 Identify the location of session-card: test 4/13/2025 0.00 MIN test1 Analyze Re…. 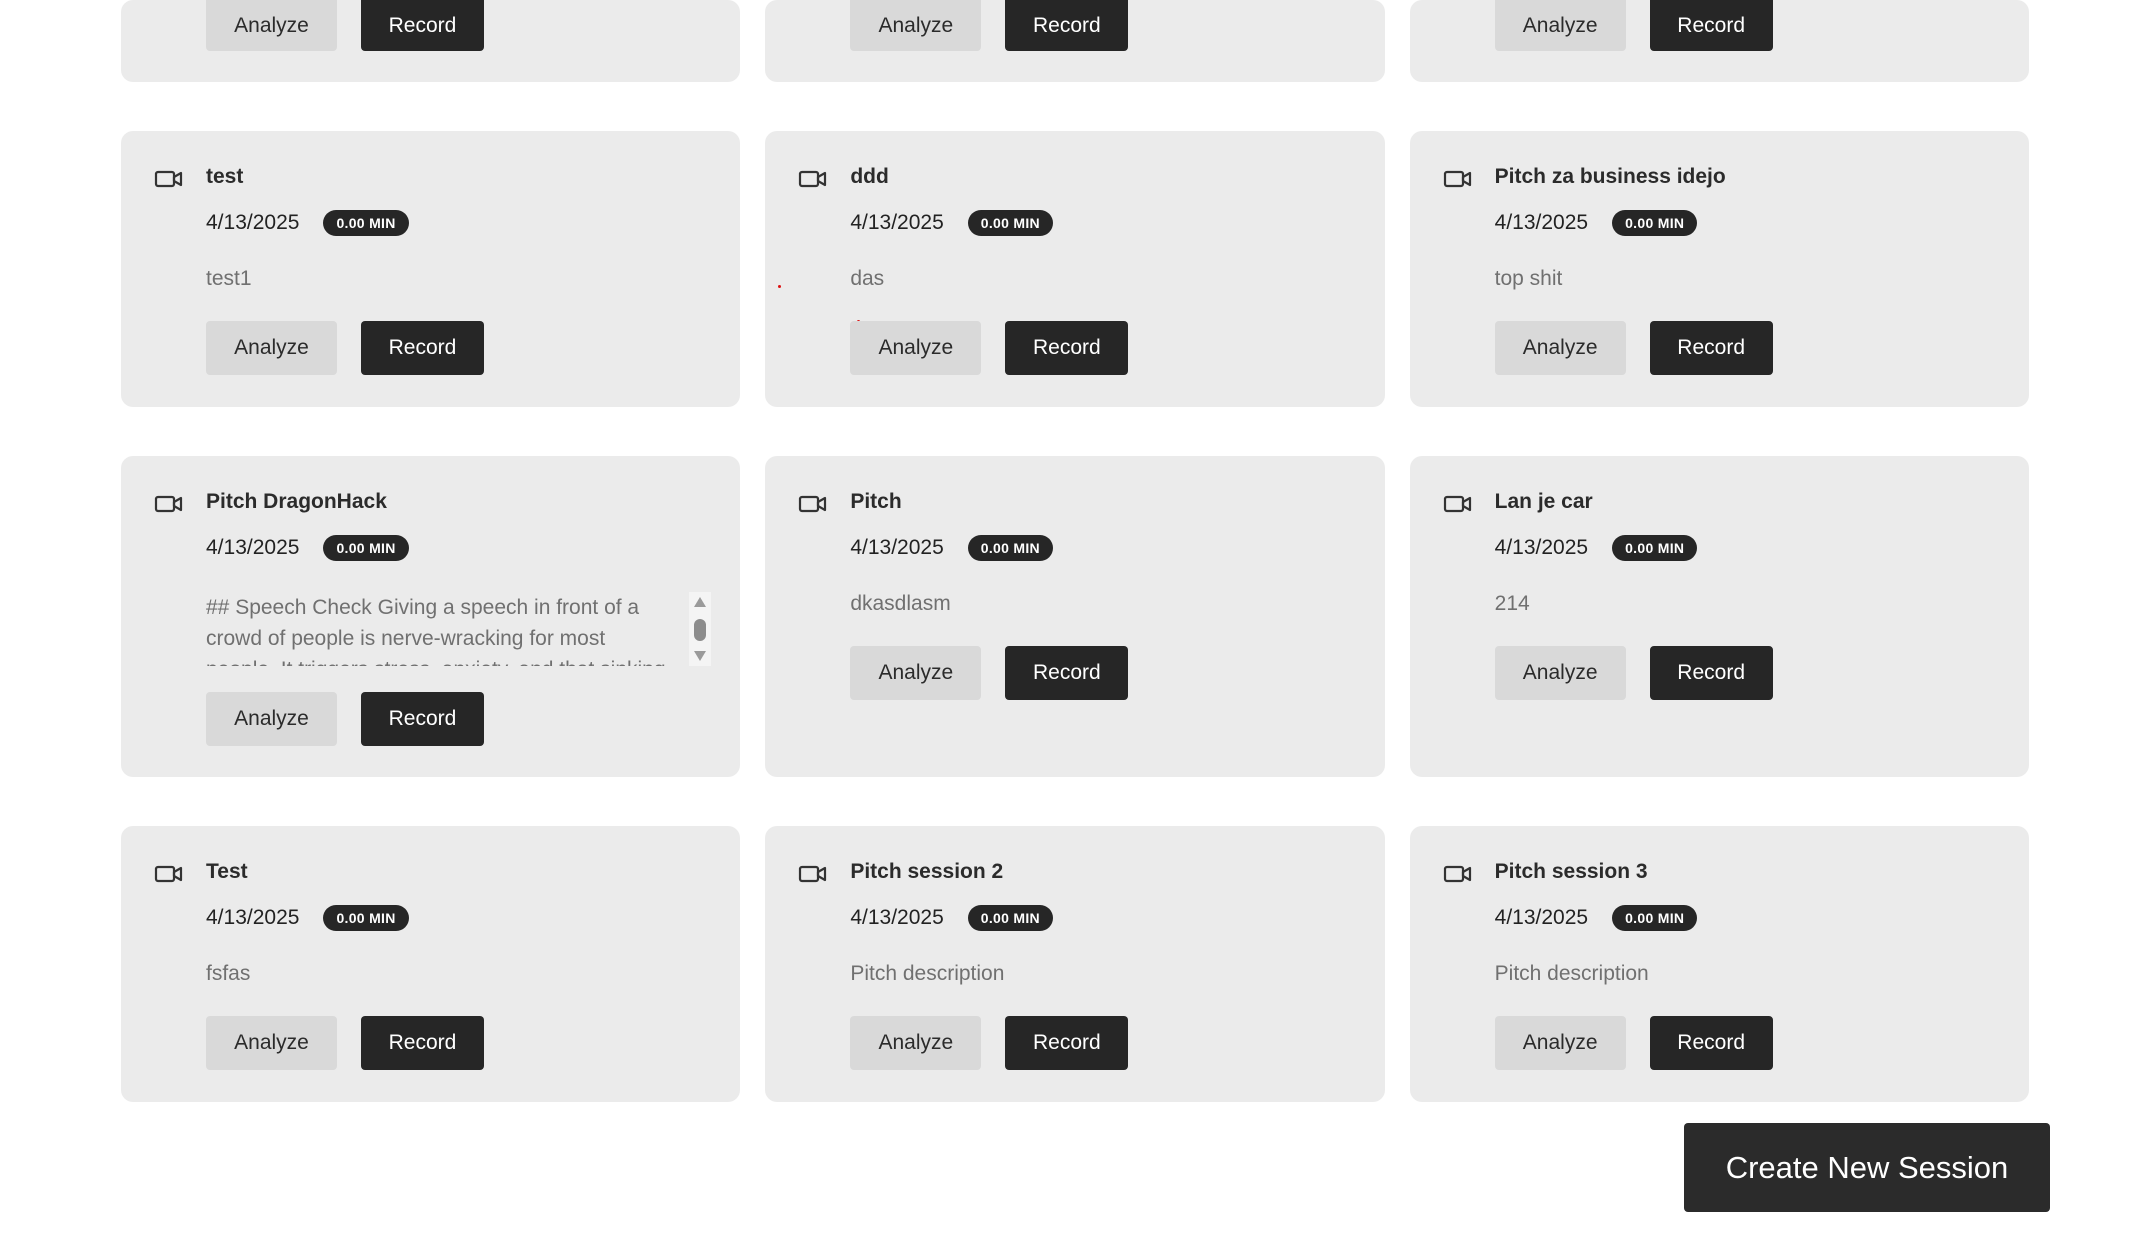
(431, 269).